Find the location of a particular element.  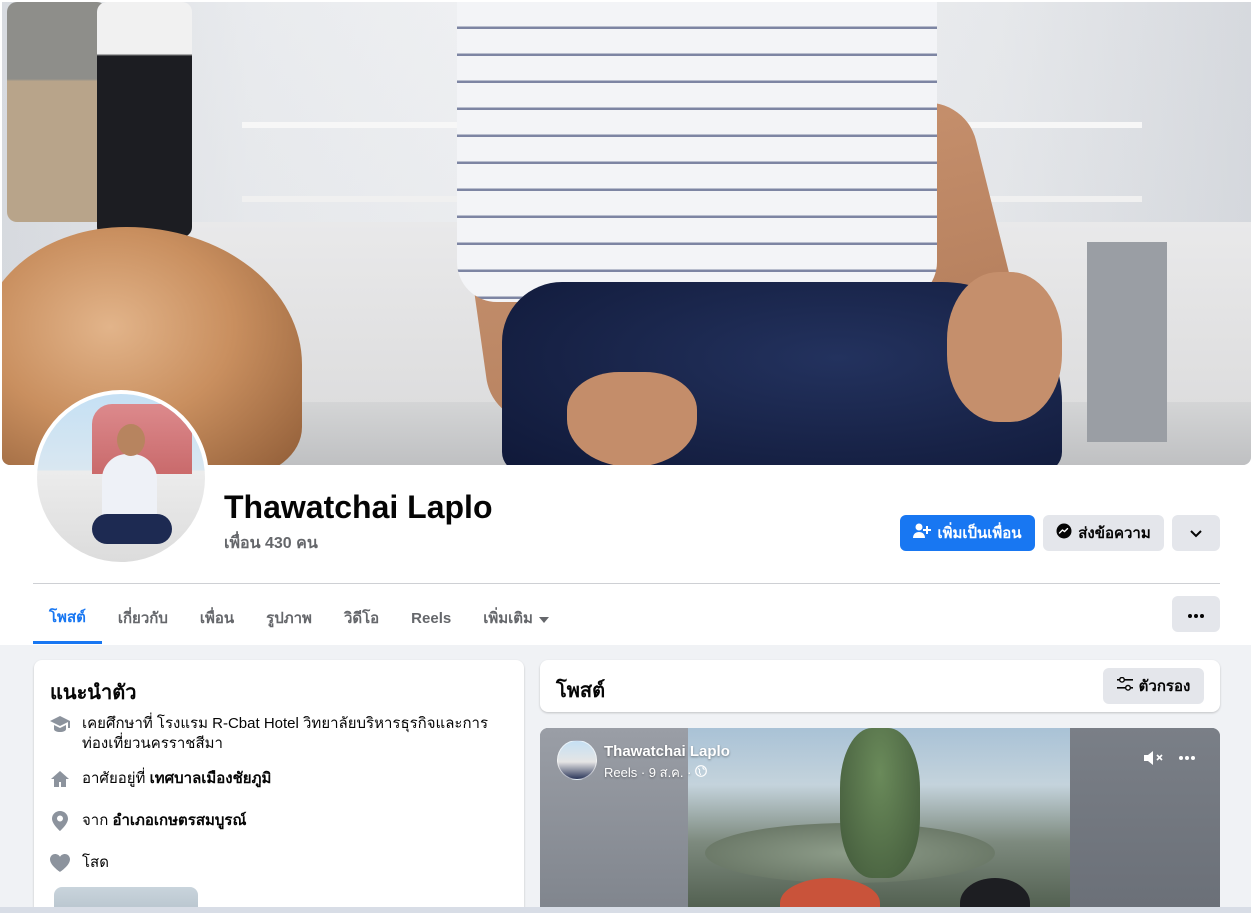

posts-header-card: โพสต์ ตัวกรอง is located at coordinates (880, 686).